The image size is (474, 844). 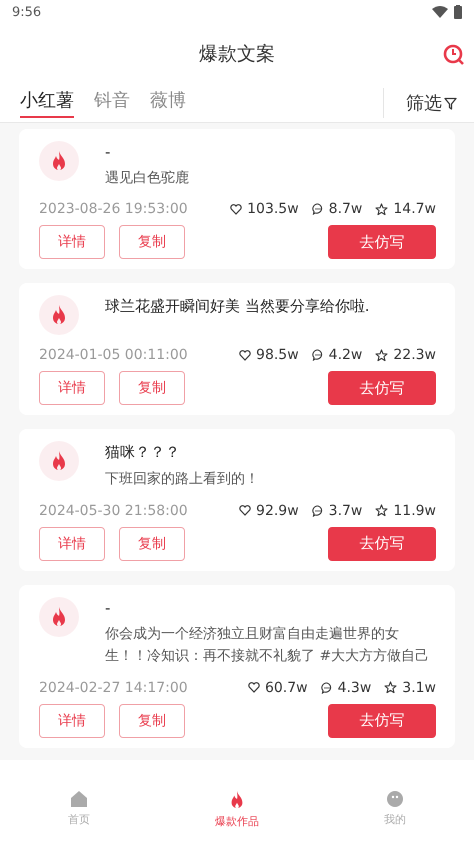 I want to click on battery-icon, so click(x=458, y=12).